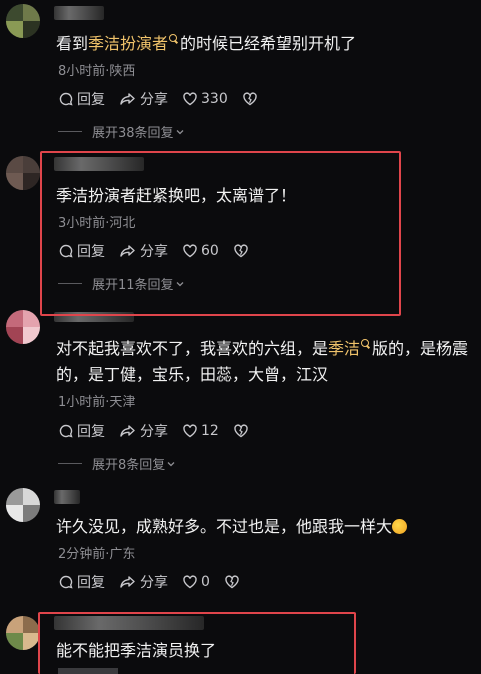  I want to click on comment-meta: 2分钟前·广东, so click(97, 554).